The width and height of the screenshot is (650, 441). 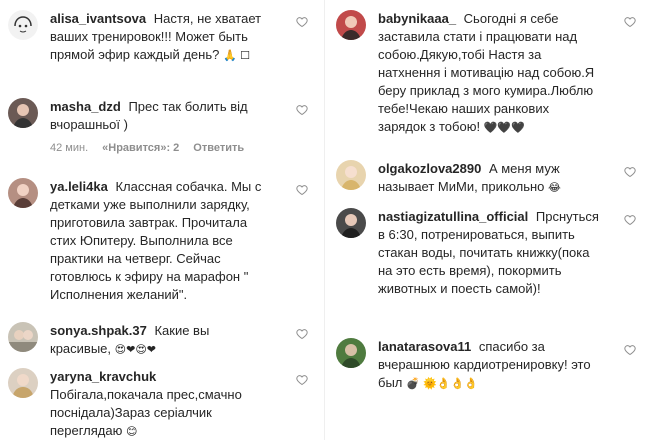 I want to click on comment-emoji: 😂, so click(x=554, y=187).